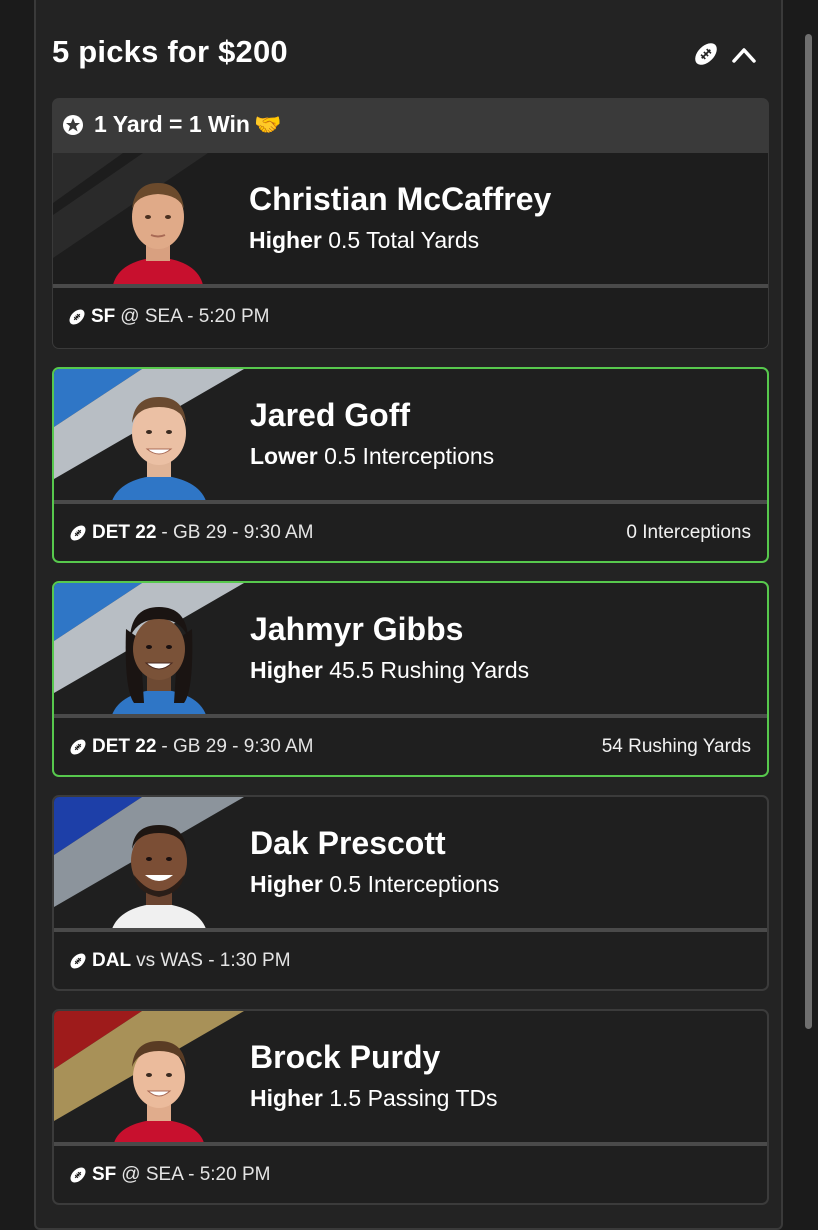 This screenshot has height=1230, width=818. I want to click on player-name: Jared Goff, so click(330, 415).